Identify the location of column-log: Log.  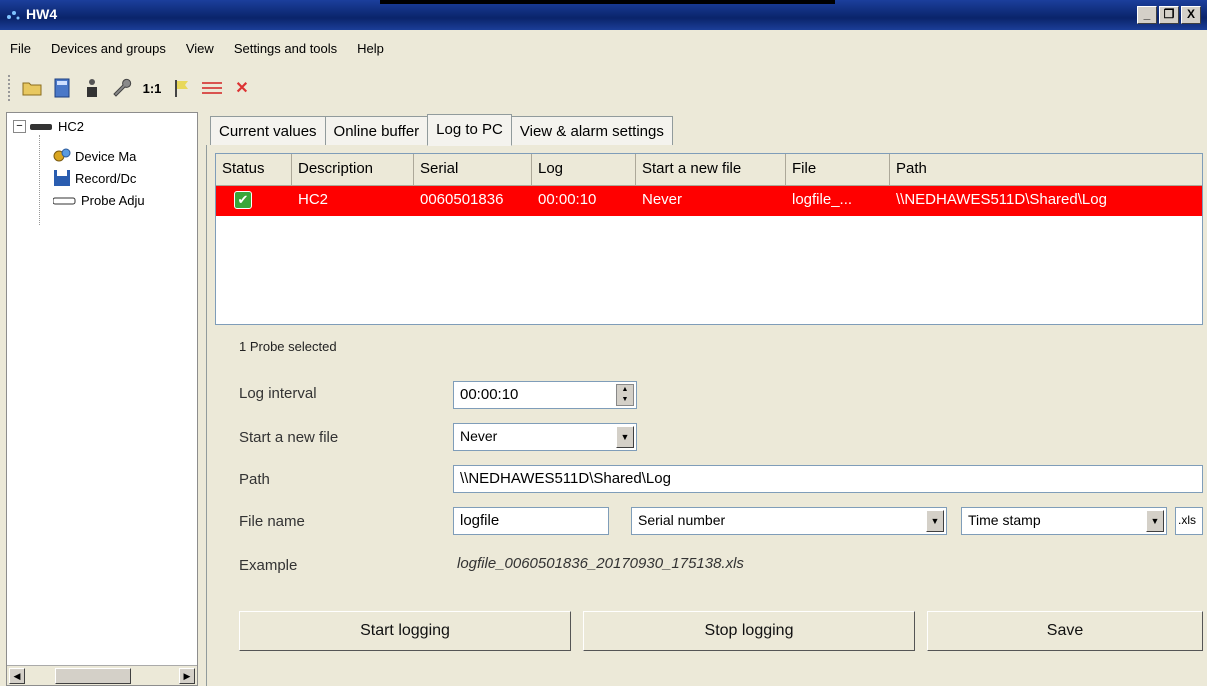
(584, 169).